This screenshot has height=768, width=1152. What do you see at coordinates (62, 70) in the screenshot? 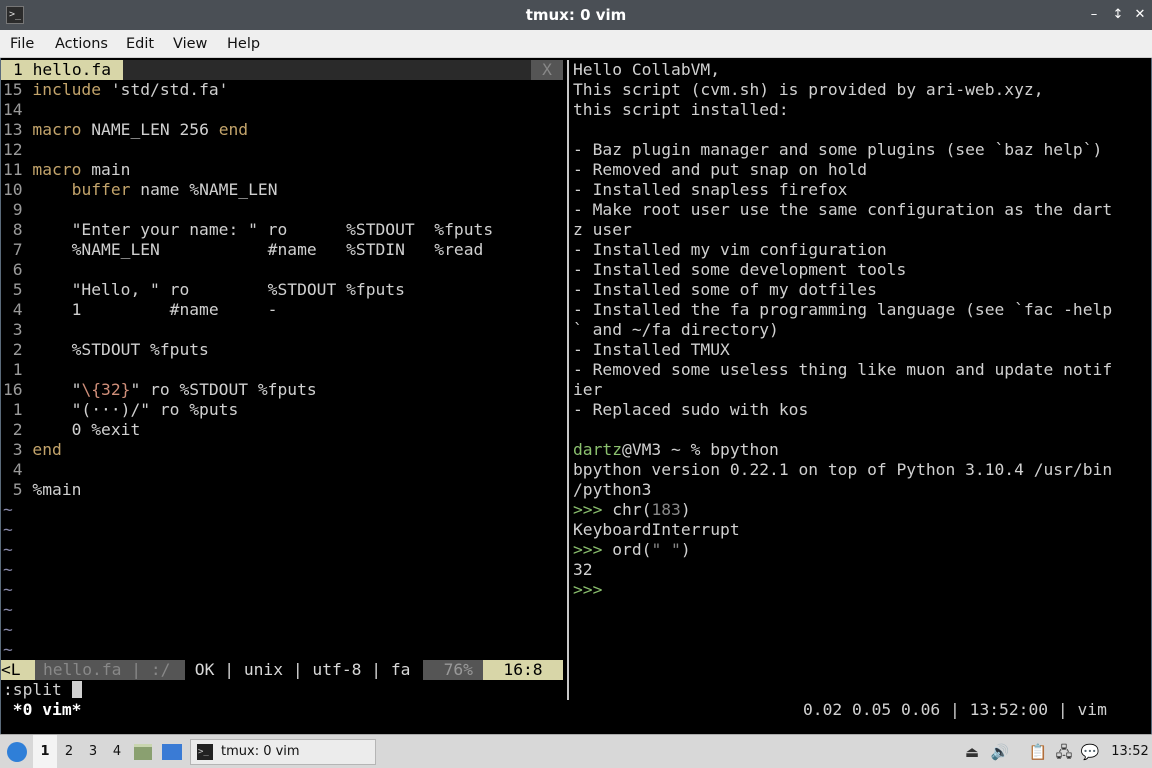
I see `vim-tab-hello: 1 hello.fa` at bounding box center [62, 70].